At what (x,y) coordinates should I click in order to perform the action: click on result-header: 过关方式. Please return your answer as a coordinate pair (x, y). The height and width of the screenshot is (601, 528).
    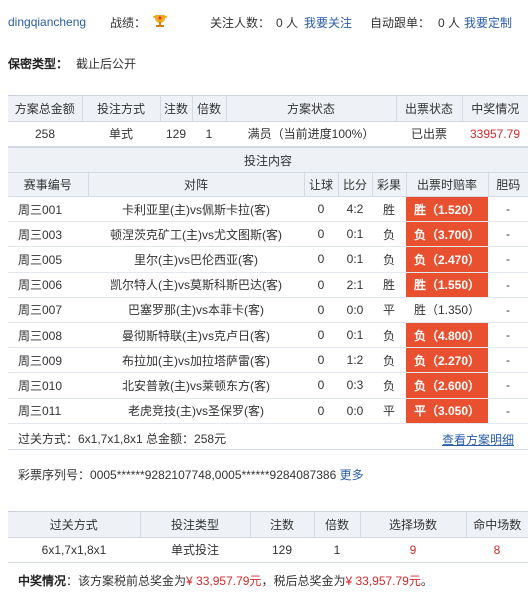
    Looking at the image, I should click on (74, 525).